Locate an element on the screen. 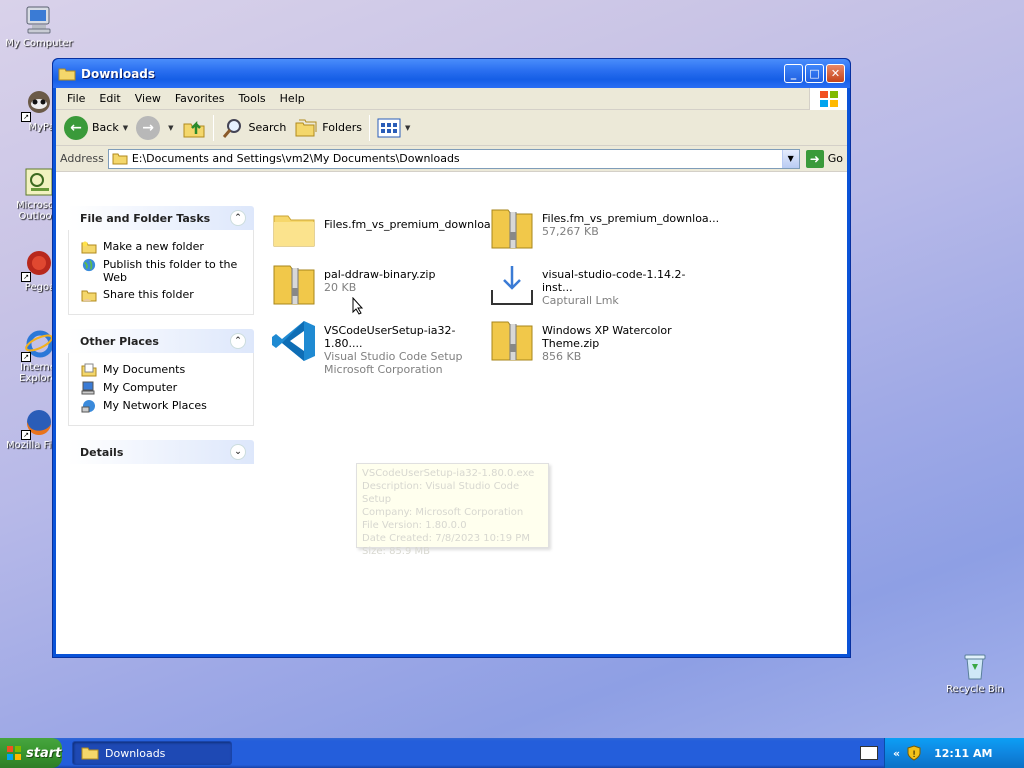 The image size is (1024, 768). task-share-folder: Share this folder is located at coordinates (163, 295).